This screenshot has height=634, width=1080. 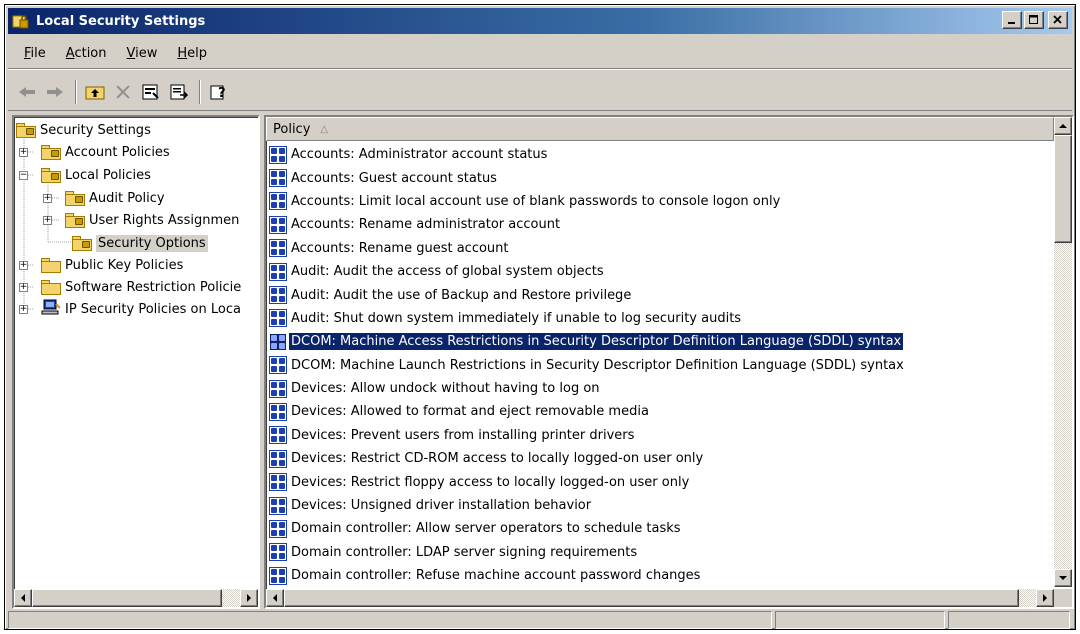 I want to click on menu-help-label: elp, so click(x=197, y=53).